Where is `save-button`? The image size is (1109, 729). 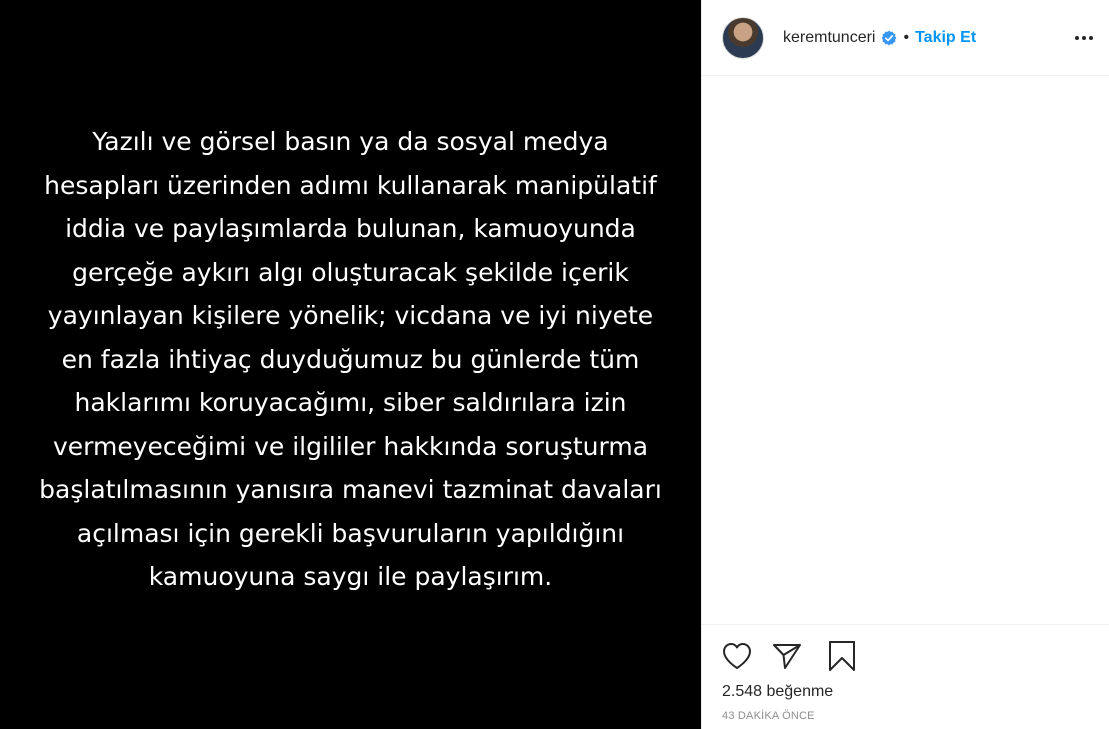 save-button is located at coordinates (839, 656).